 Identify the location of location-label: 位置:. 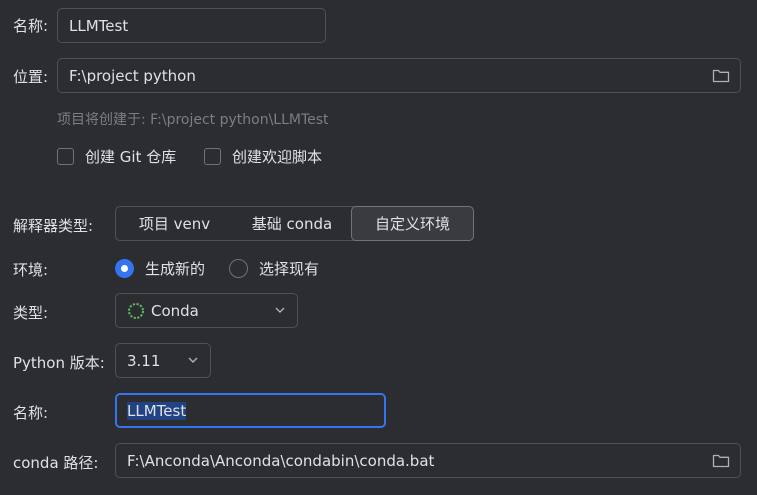
(31, 77).